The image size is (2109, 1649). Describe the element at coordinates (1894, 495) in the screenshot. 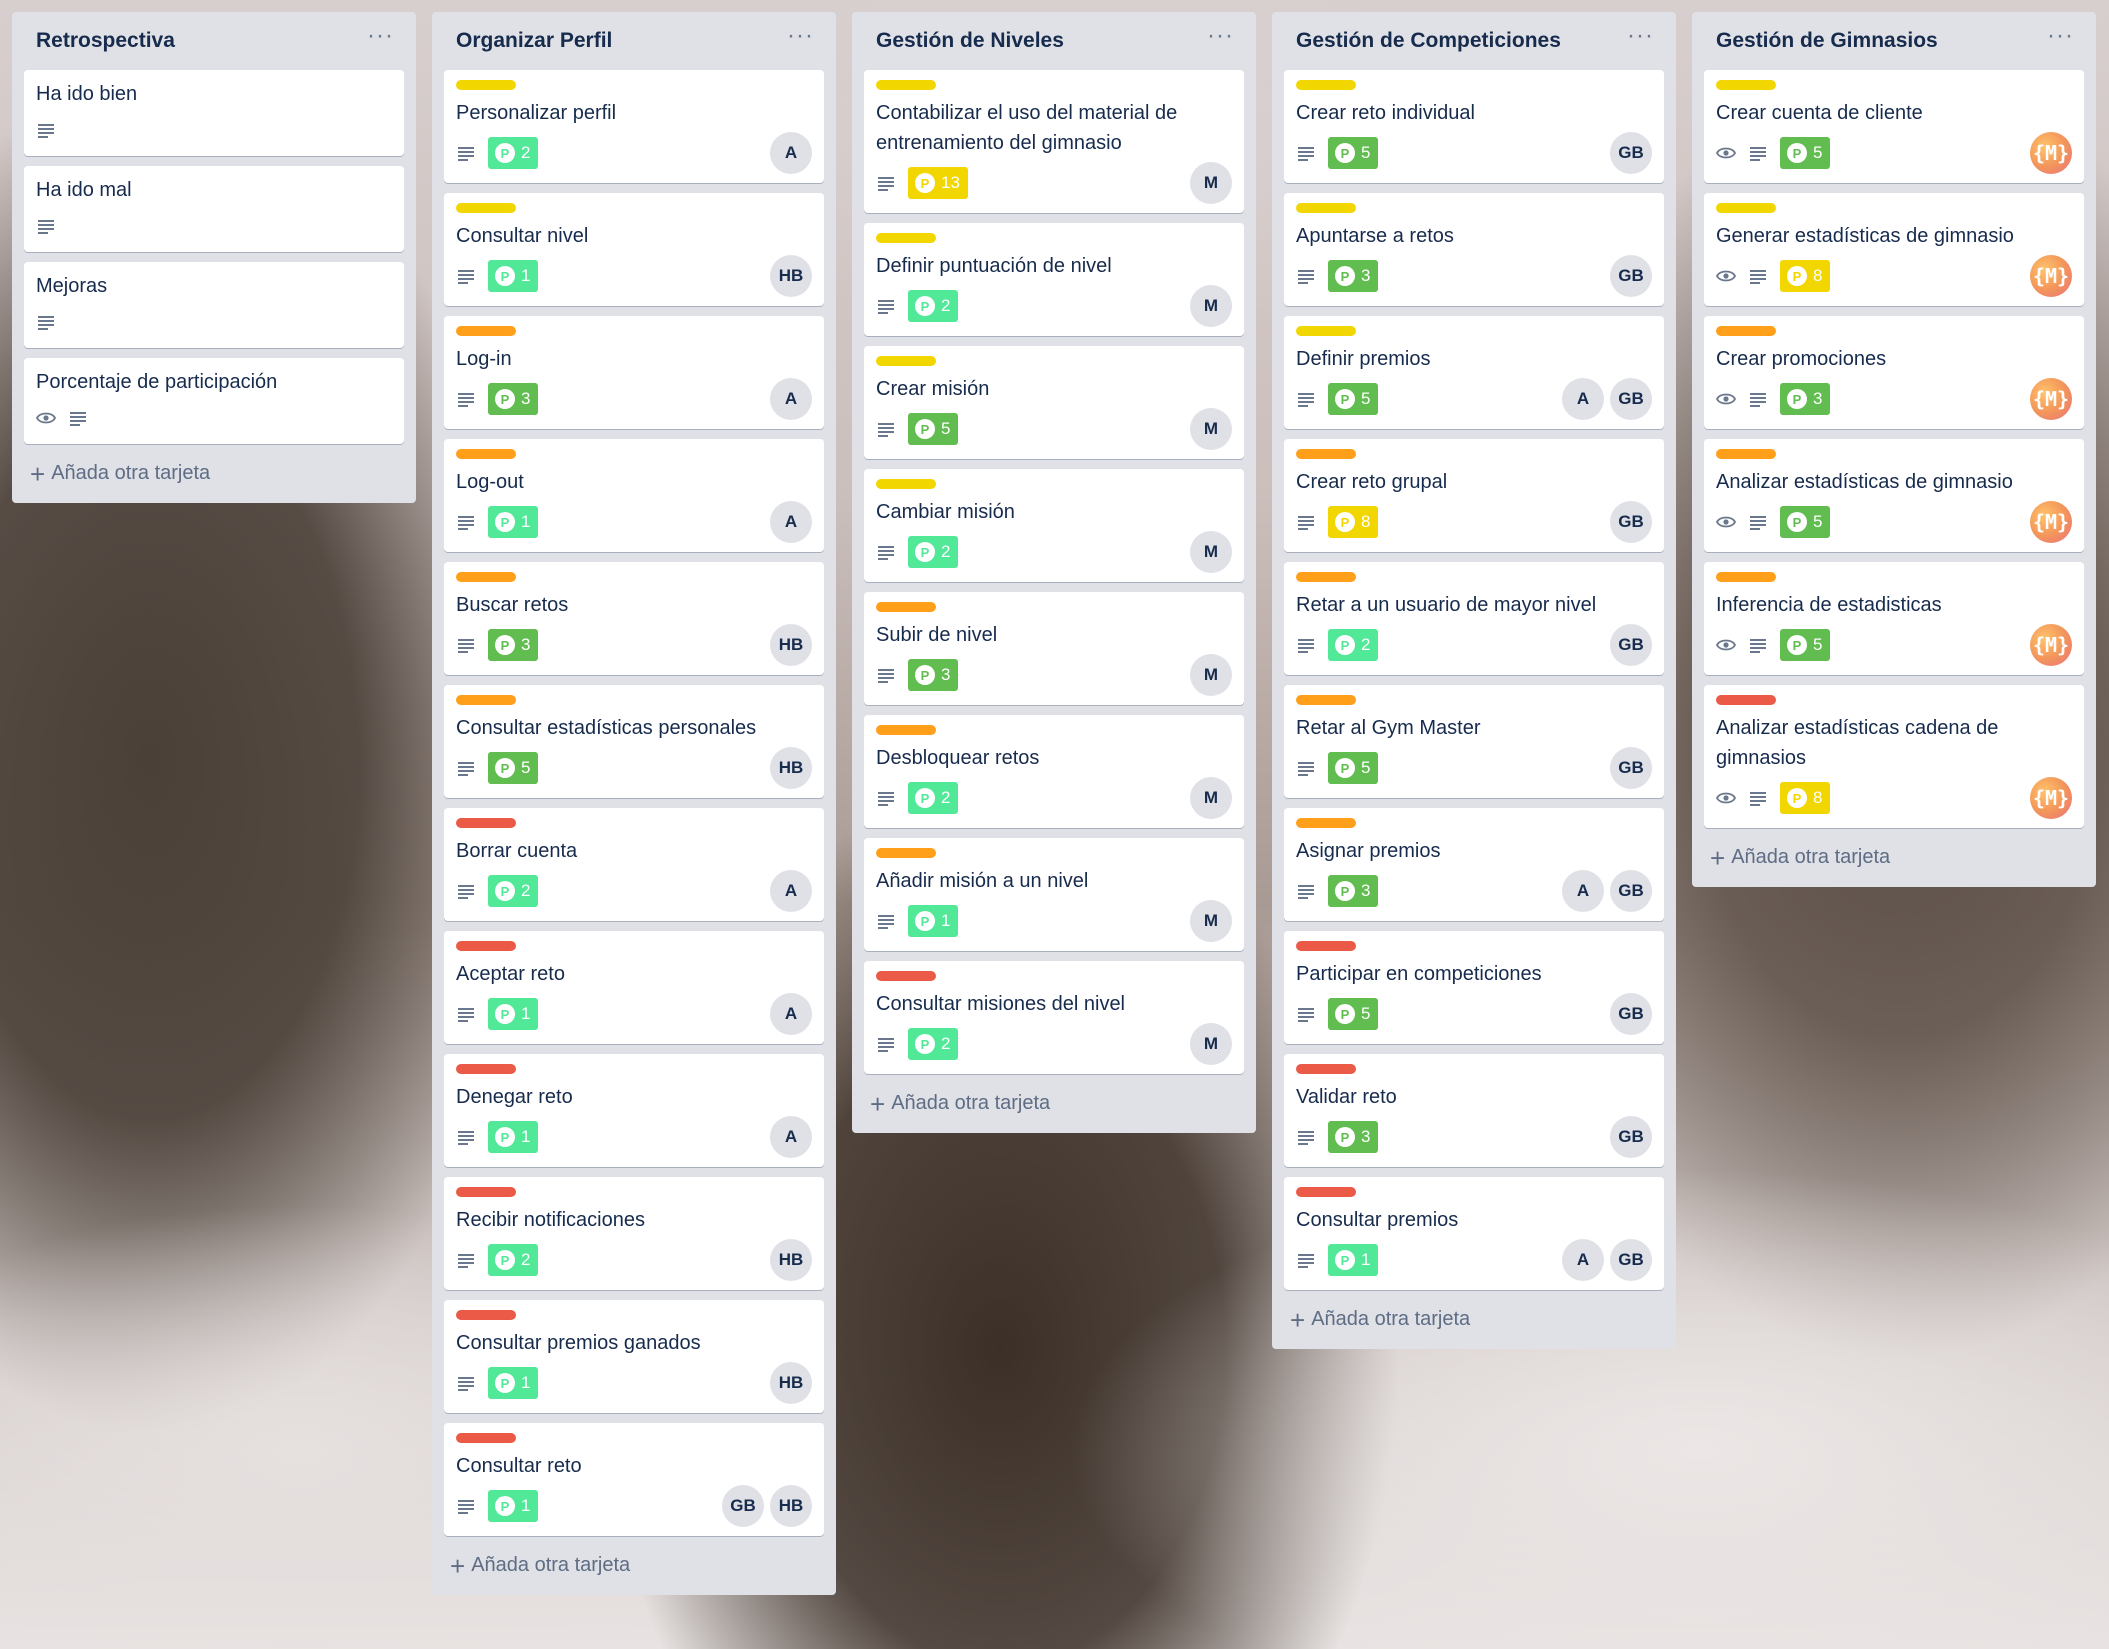

I see `card: Analizar estadísticas de gimnasio P 5 {M}` at that location.